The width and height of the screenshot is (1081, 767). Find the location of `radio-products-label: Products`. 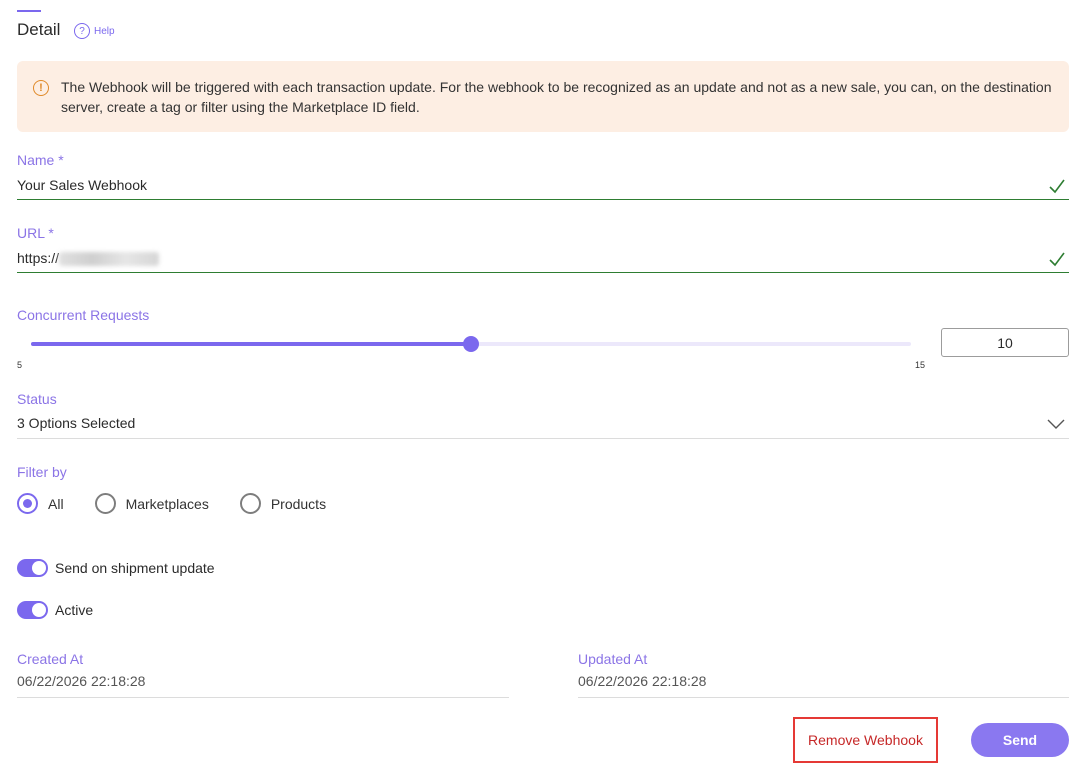

radio-products-label: Products is located at coordinates (298, 503).